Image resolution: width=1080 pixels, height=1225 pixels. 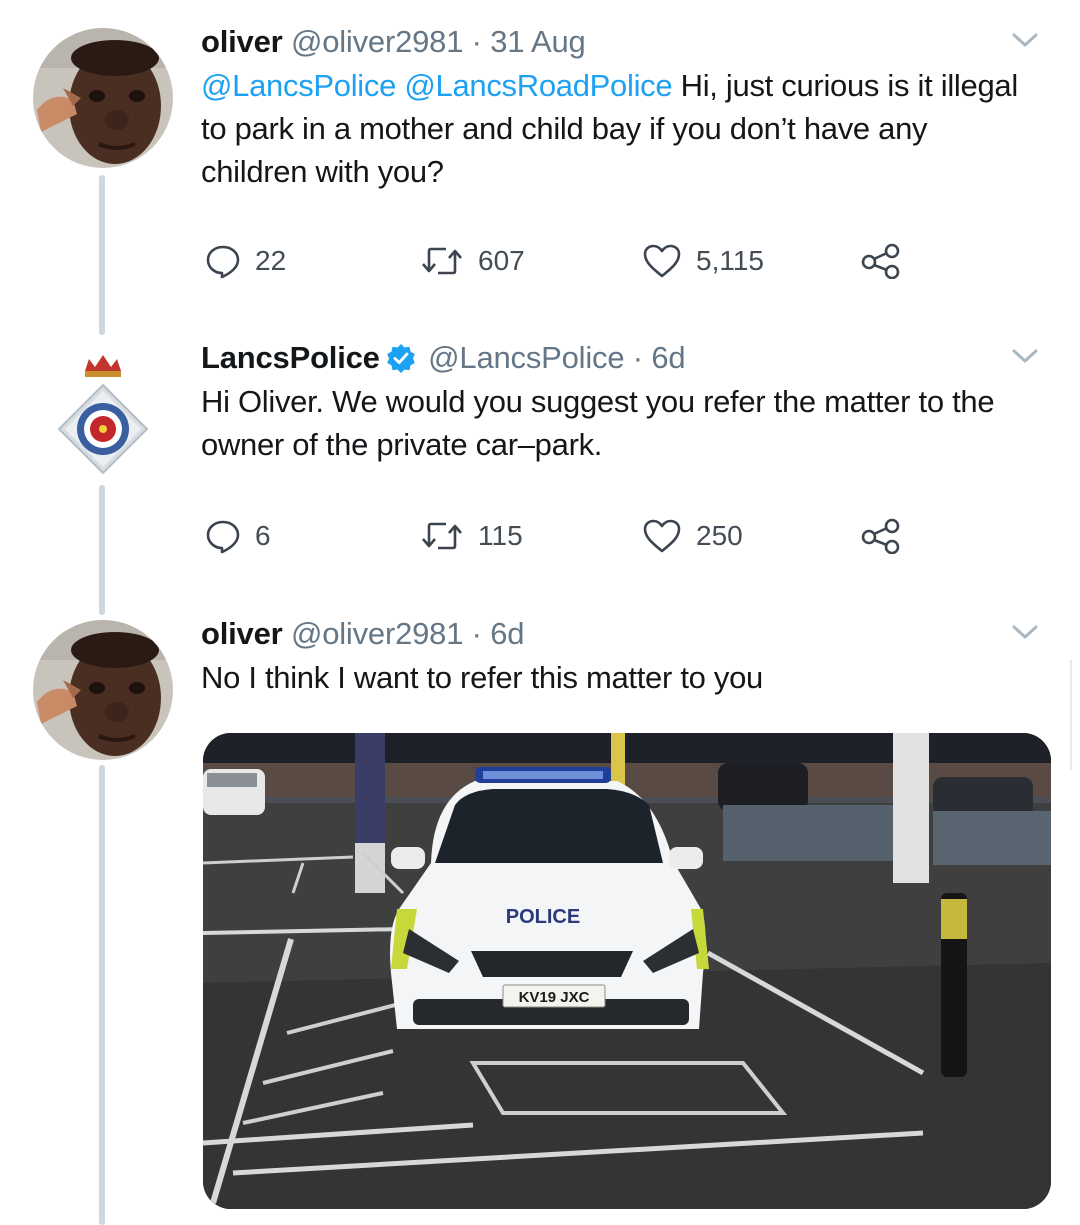 I want to click on like-button: 5,115, so click(x=703, y=261).